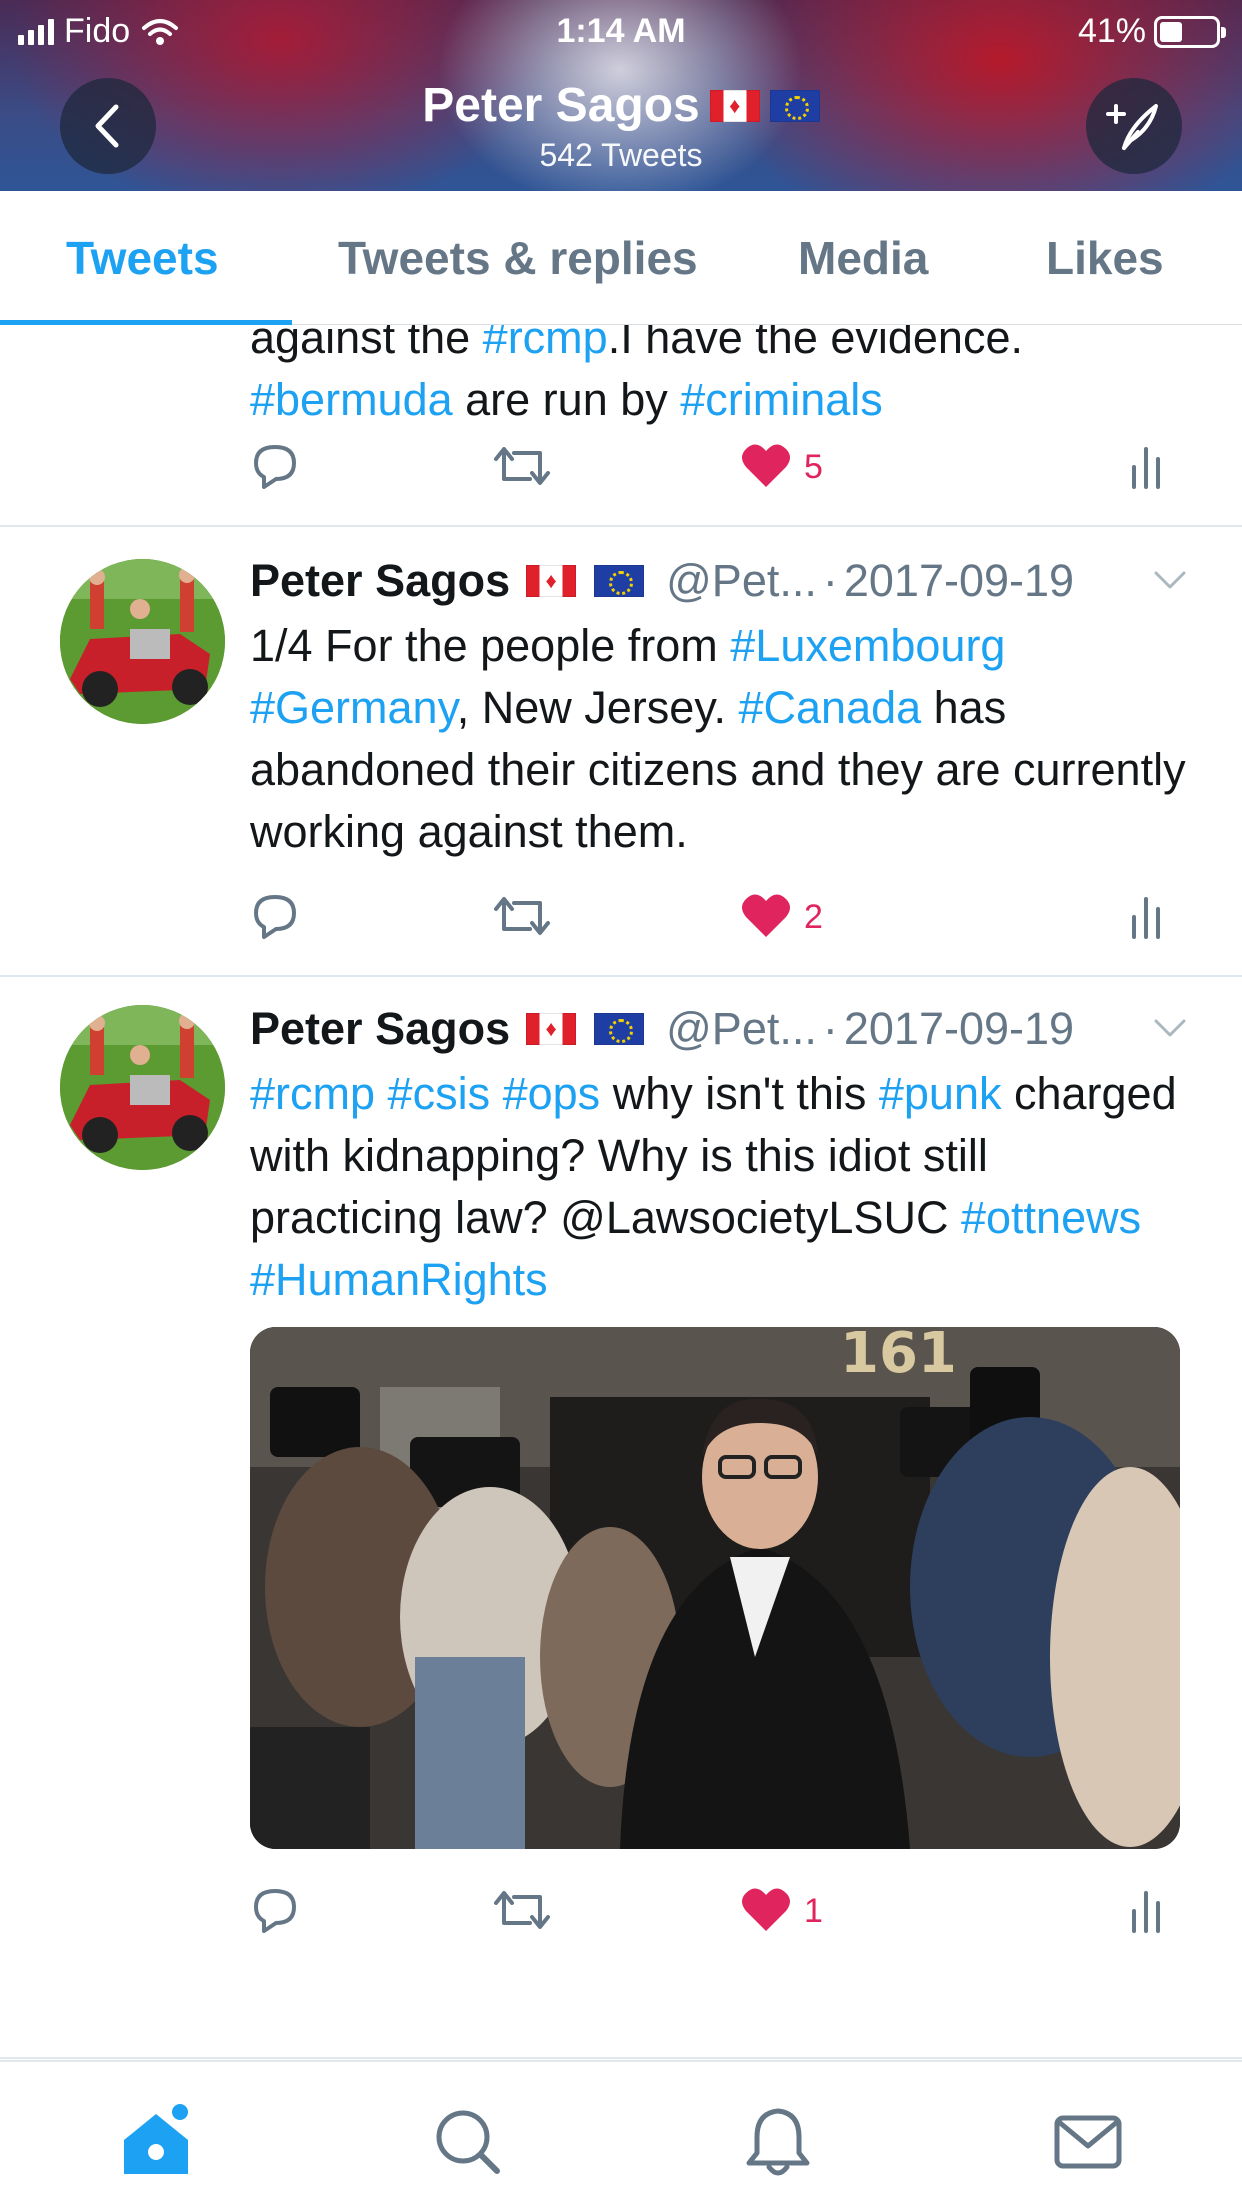 This screenshot has height=2208, width=1242. Describe the element at coordinates (597, 707) in the screenshot. I see `tweet-text-segment: , New Jersey.` at that location.